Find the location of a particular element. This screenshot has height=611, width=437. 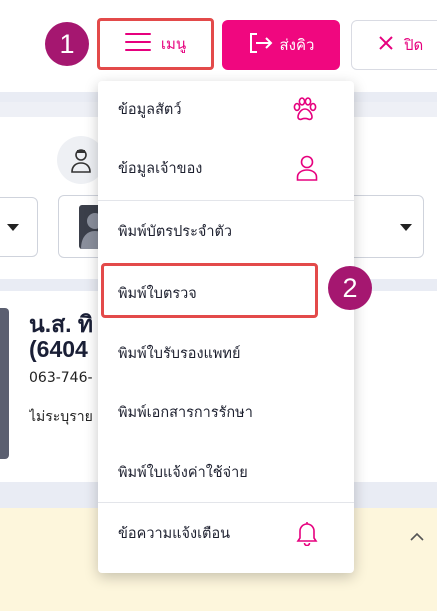

send-queue-button: ส่งคิว is located at coordinates (281, 45).